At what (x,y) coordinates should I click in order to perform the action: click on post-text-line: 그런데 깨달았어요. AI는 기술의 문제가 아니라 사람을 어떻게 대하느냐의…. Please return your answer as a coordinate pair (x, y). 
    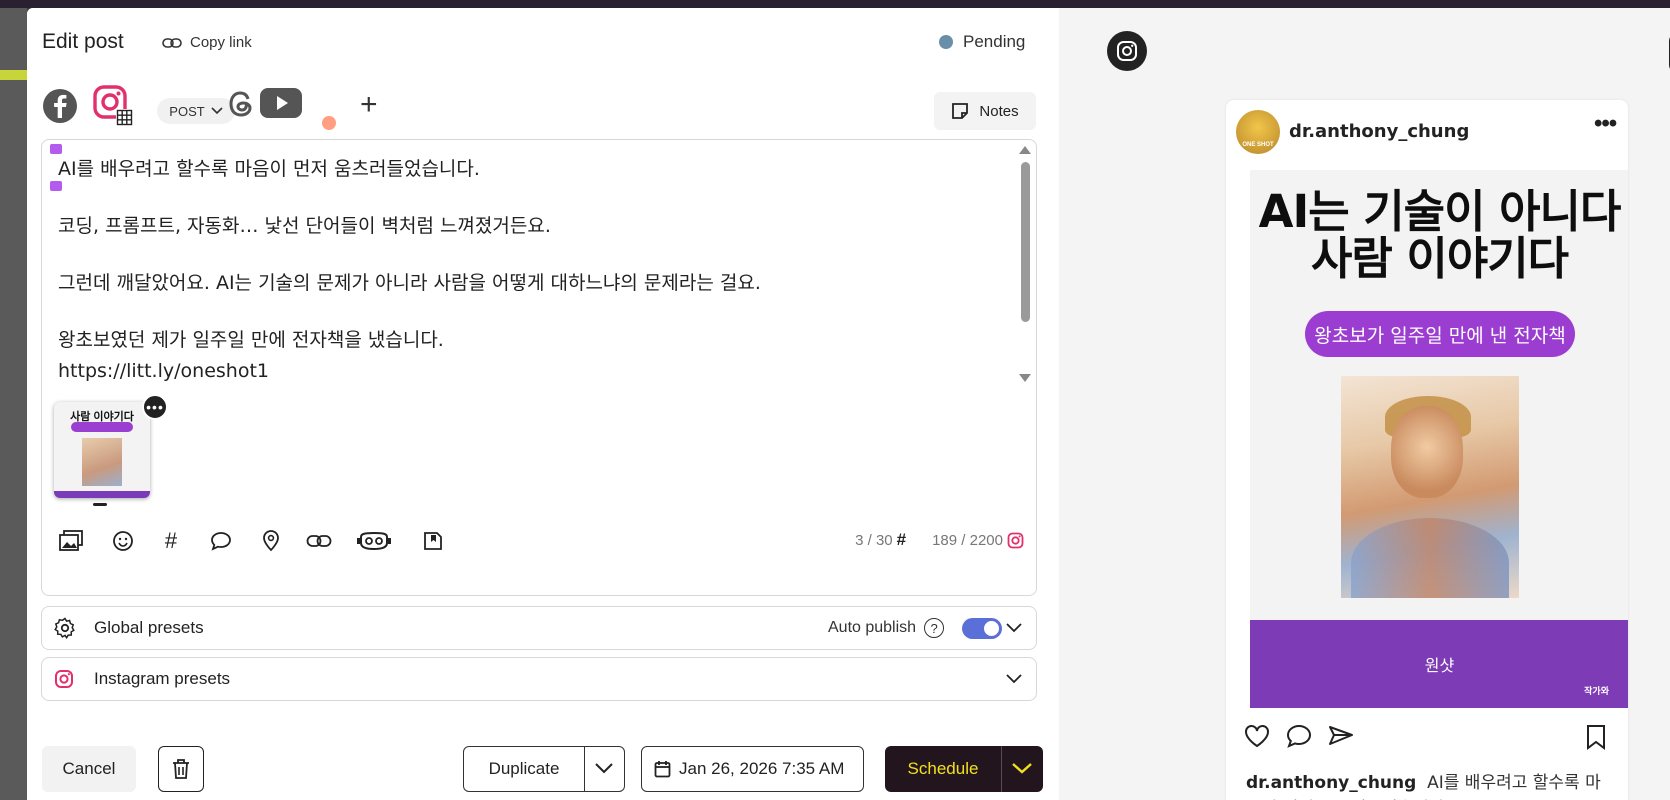
    Looking at the image, I should click on (409, 283).